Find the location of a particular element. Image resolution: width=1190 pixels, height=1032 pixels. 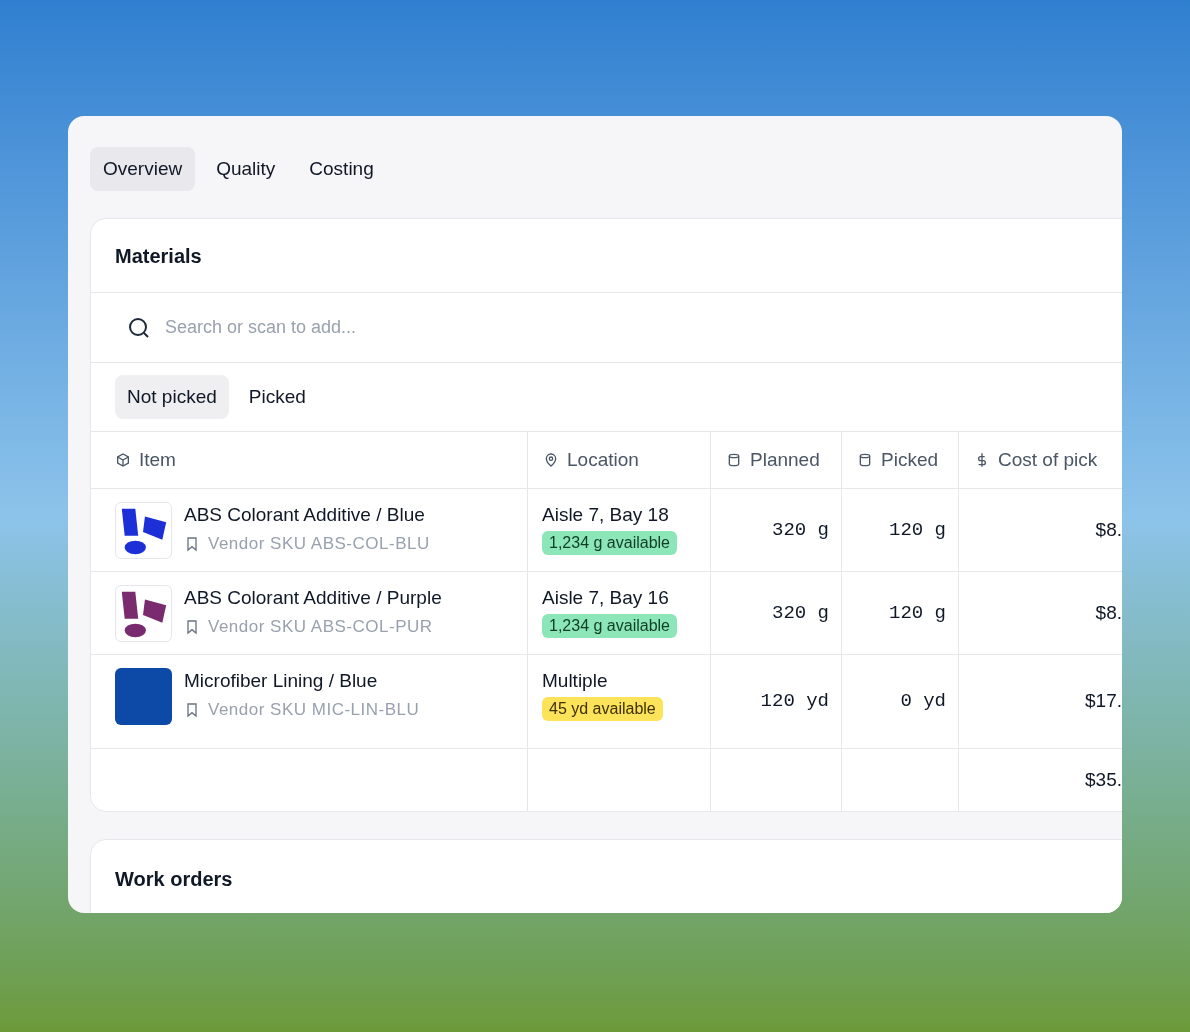

location-text: Aisle 7, Bay 16 is located at coordinates (605, 598).